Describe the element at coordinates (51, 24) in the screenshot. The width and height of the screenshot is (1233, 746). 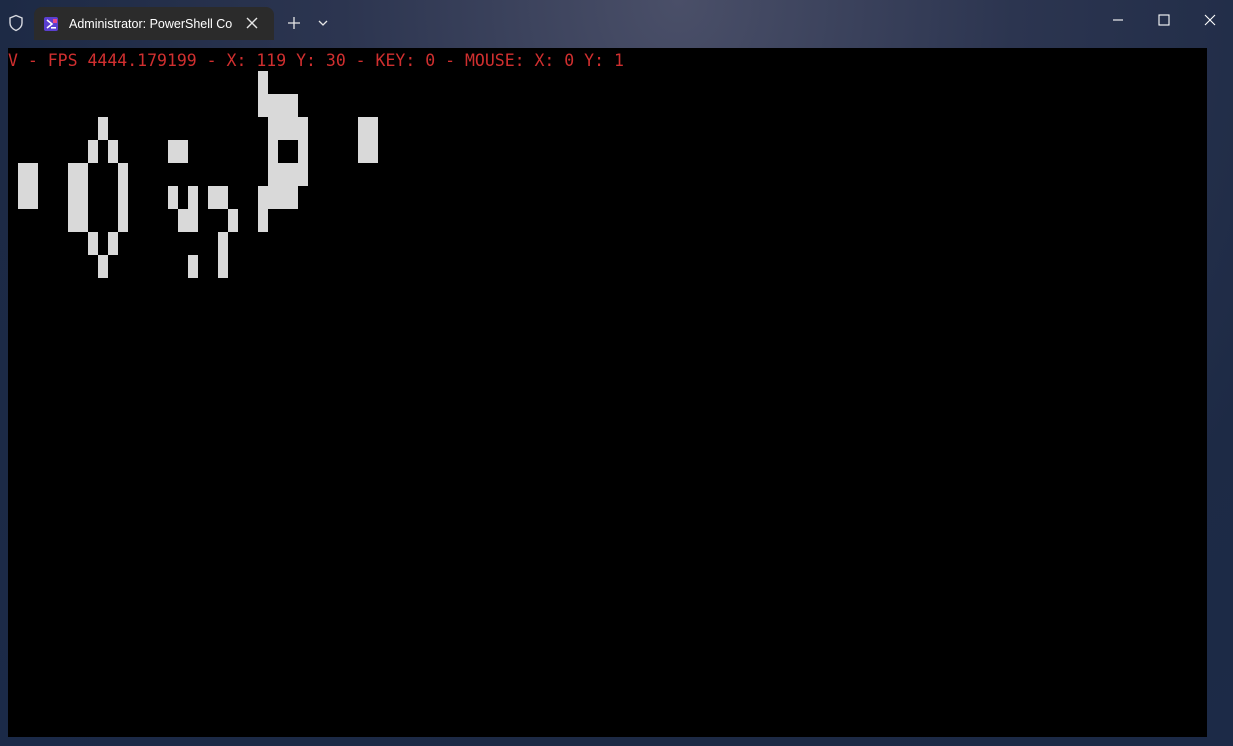
I see `powershell-icon` at that location.